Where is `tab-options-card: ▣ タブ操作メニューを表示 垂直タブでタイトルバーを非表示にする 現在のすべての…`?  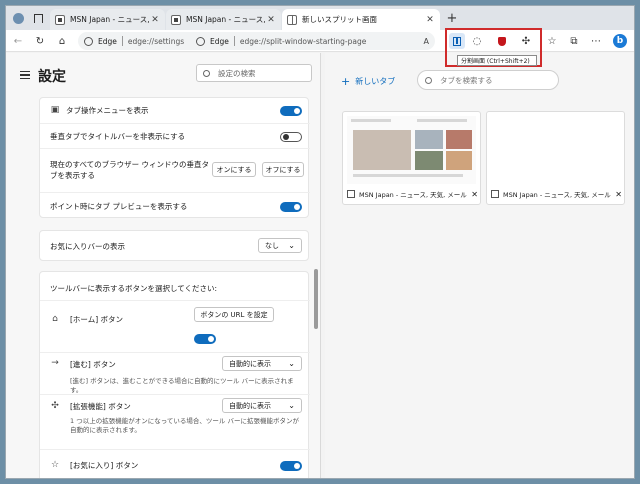
tab-options-card: ▣ タブ操作メニューを表示 垂直タブでタイトルバーを非表示にする 現在のすべての… is located at coordinates (174, 157).